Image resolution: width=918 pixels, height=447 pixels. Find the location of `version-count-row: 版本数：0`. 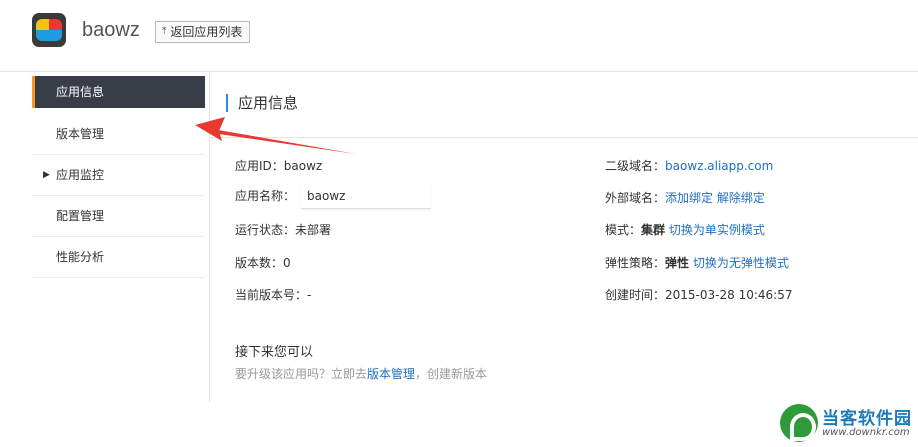

version-count-row: 版本数：0 is located at coordinates (263, 263).